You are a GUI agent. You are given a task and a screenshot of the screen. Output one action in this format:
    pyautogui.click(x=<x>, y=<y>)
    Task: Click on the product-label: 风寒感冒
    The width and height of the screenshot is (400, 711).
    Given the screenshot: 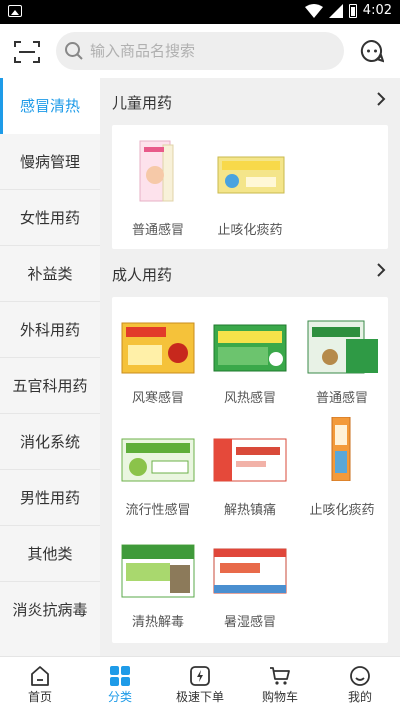 What is the action you would take?
    pyautogui.click(x=157, y=398)
    